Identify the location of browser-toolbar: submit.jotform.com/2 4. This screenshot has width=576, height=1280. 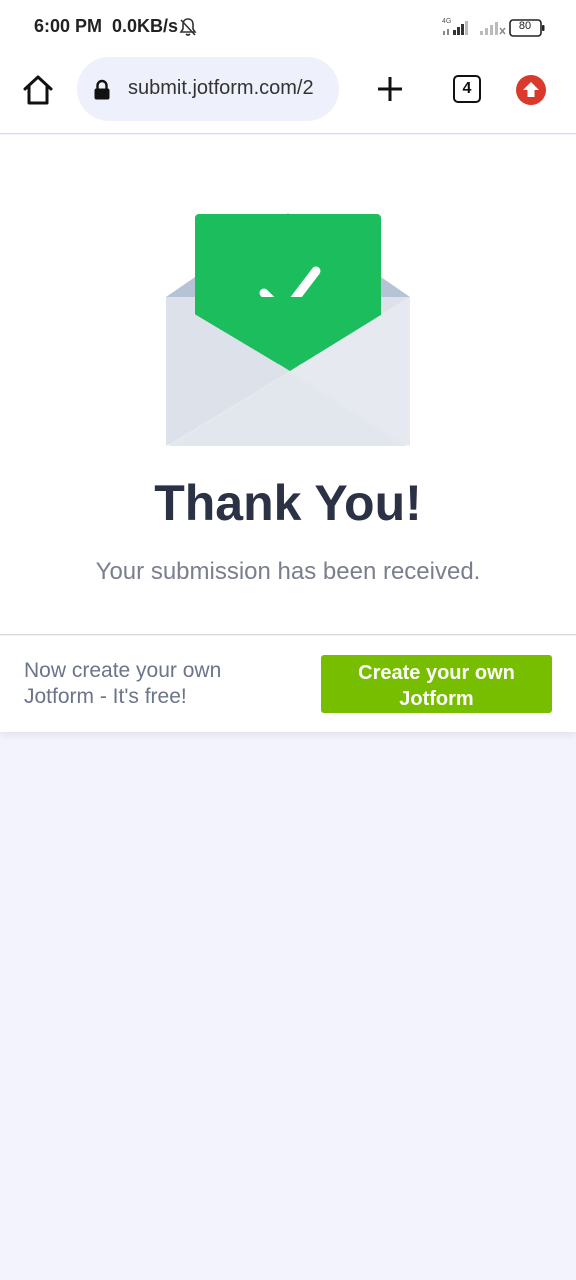
(288, 95).